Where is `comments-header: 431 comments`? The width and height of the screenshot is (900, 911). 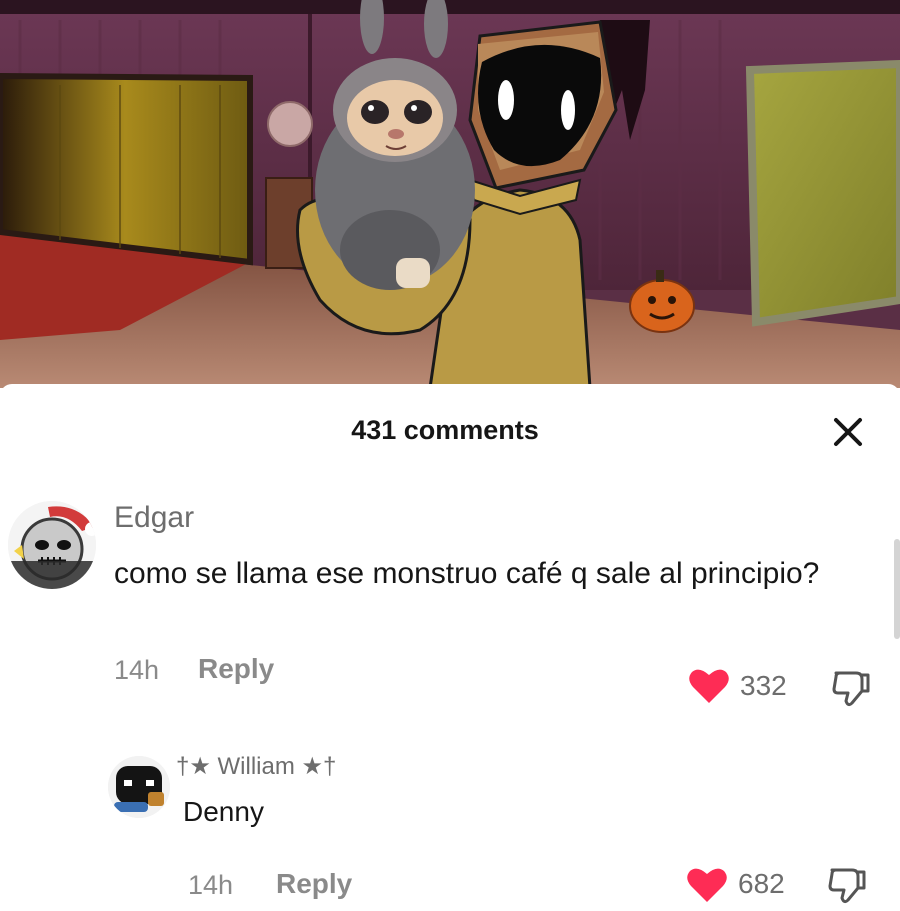 comments-header: 431 comments is located at coordinates (450, 429).